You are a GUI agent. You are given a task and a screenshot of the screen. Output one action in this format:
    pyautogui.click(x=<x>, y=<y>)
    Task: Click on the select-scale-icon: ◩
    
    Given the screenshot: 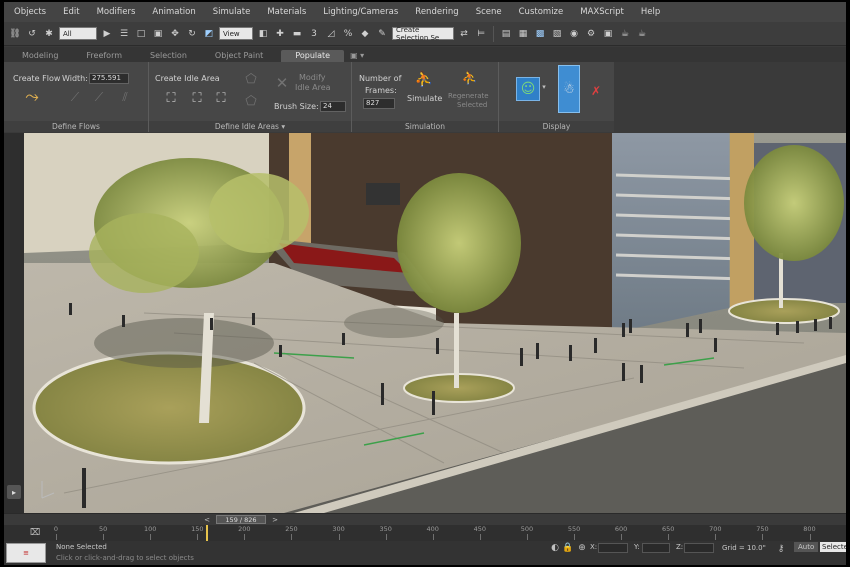 What is the action you would take?
    pyautogui.click(x=209, y=34)
    